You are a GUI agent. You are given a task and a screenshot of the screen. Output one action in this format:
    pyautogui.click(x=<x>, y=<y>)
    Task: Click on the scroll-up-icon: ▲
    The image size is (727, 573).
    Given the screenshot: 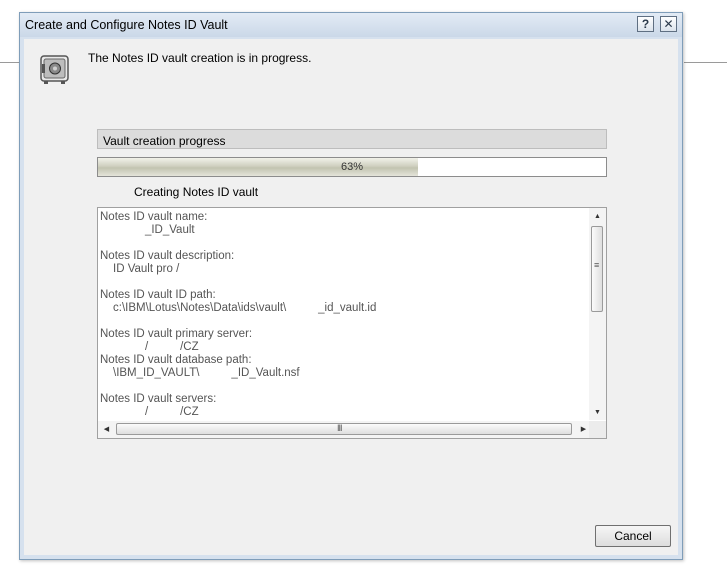 What is the action you would take?
    pyautogui.click(x=597, y=216)
    